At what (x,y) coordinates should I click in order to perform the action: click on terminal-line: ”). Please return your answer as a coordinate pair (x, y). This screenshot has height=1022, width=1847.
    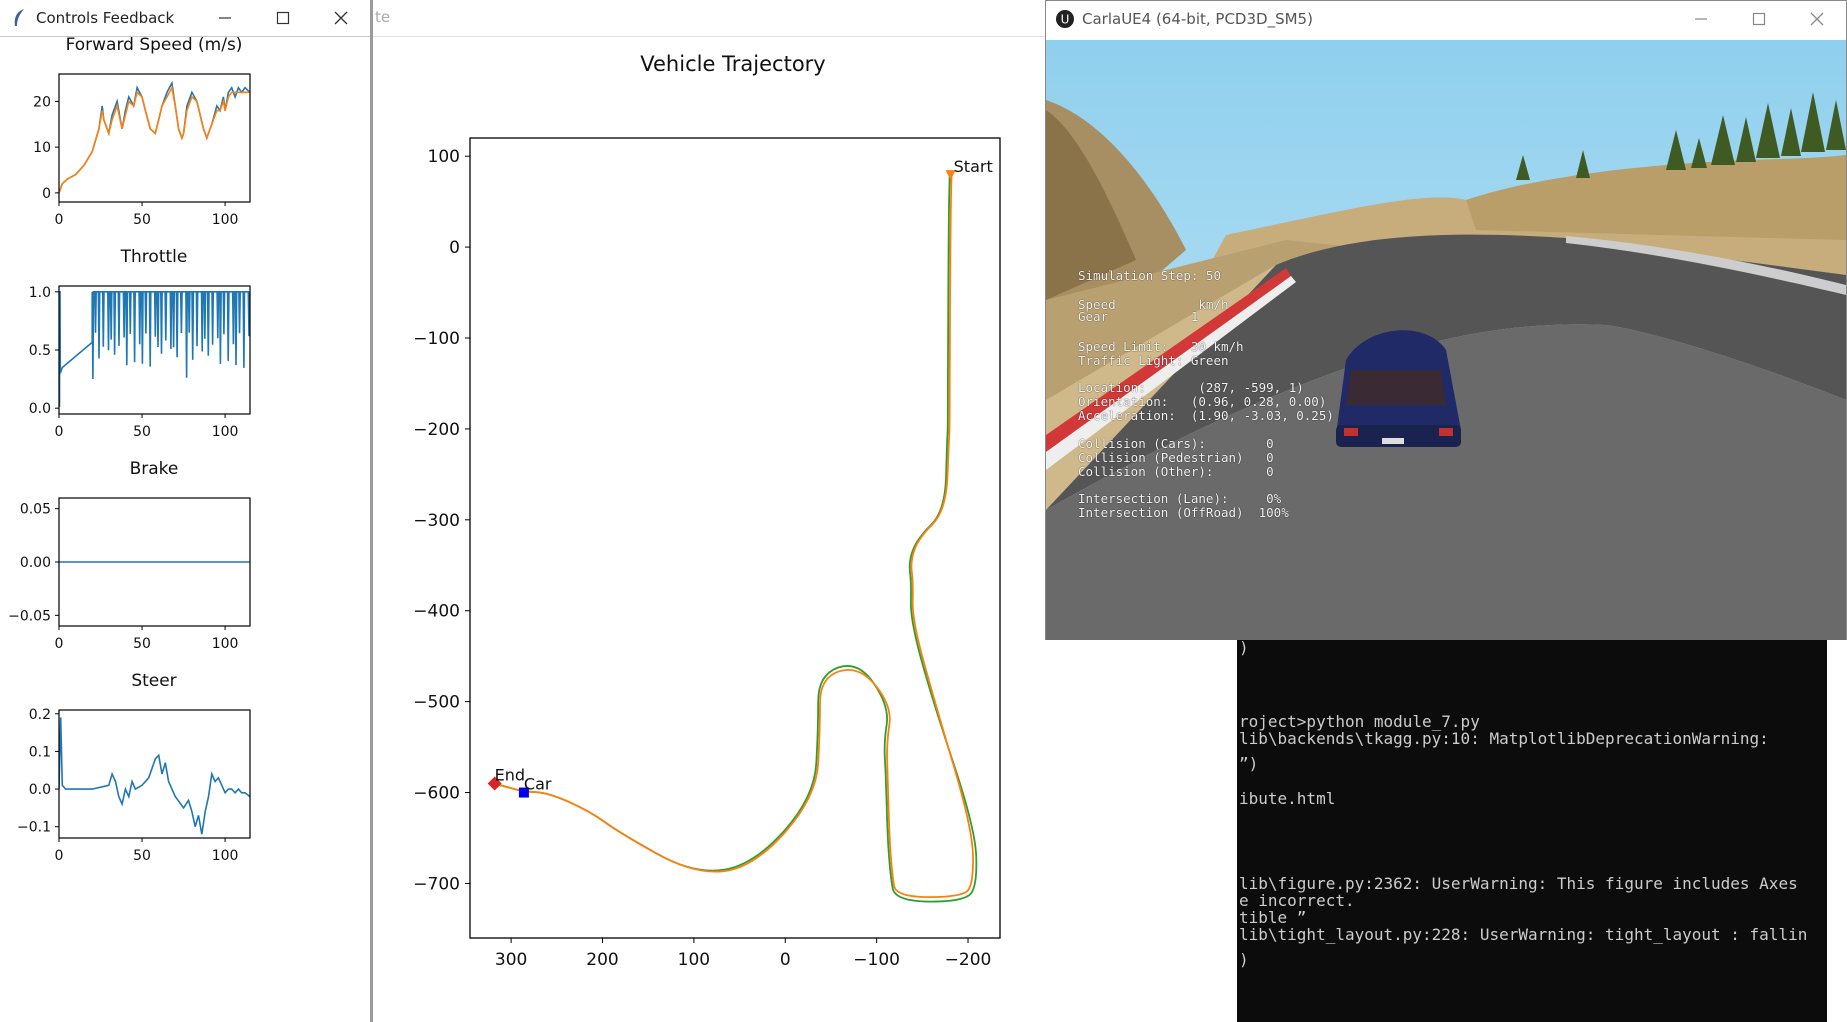
    Looking at the image, I should click on (1249, 763).